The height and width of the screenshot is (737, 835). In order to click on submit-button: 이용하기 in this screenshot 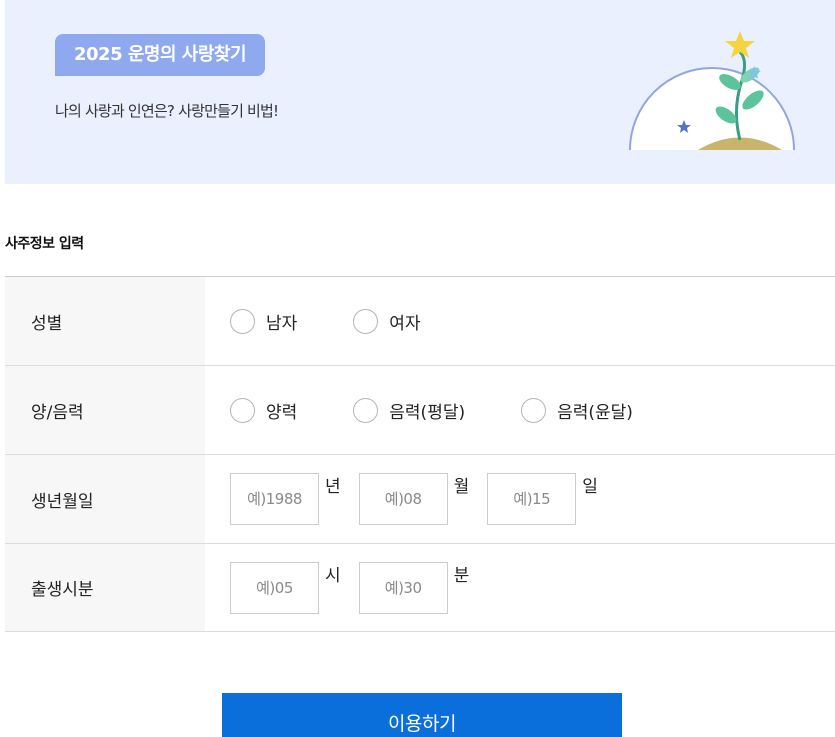, I will do `click(422, 715)`.